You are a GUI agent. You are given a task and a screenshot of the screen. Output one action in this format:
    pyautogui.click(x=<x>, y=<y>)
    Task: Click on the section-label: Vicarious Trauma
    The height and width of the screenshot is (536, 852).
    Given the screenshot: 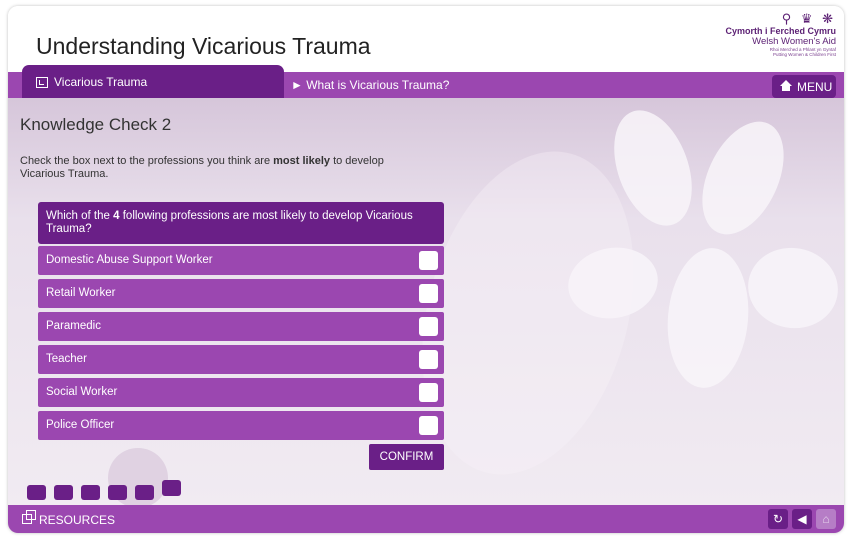 What is the action you would take?
    pyautogui.click(x=101, y=82)
    